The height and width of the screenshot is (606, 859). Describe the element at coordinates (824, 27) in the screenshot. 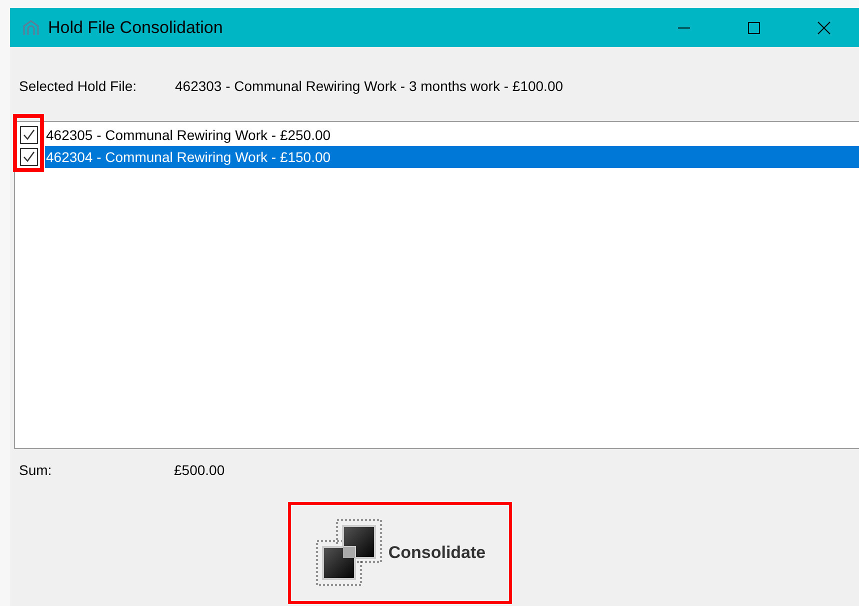

I see `close-icon` at that location.